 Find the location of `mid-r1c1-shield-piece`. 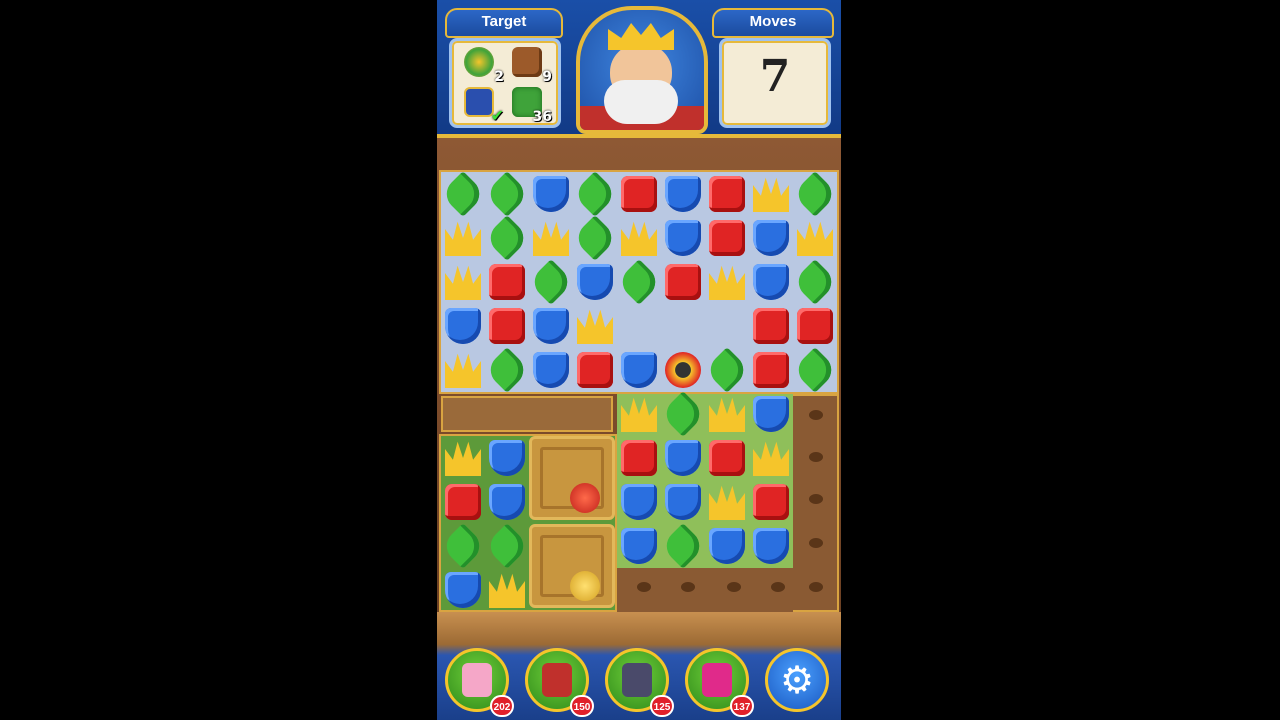

mid-r1c1-shield-piece is located at coordinates (683, 458).